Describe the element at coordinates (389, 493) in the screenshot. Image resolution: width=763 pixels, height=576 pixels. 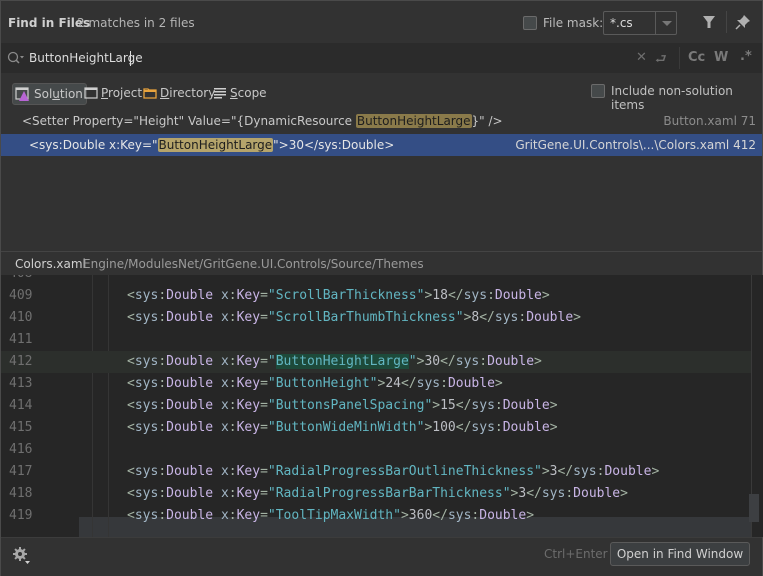
I see `token: RadialProgressBarBarThickness` at that location.